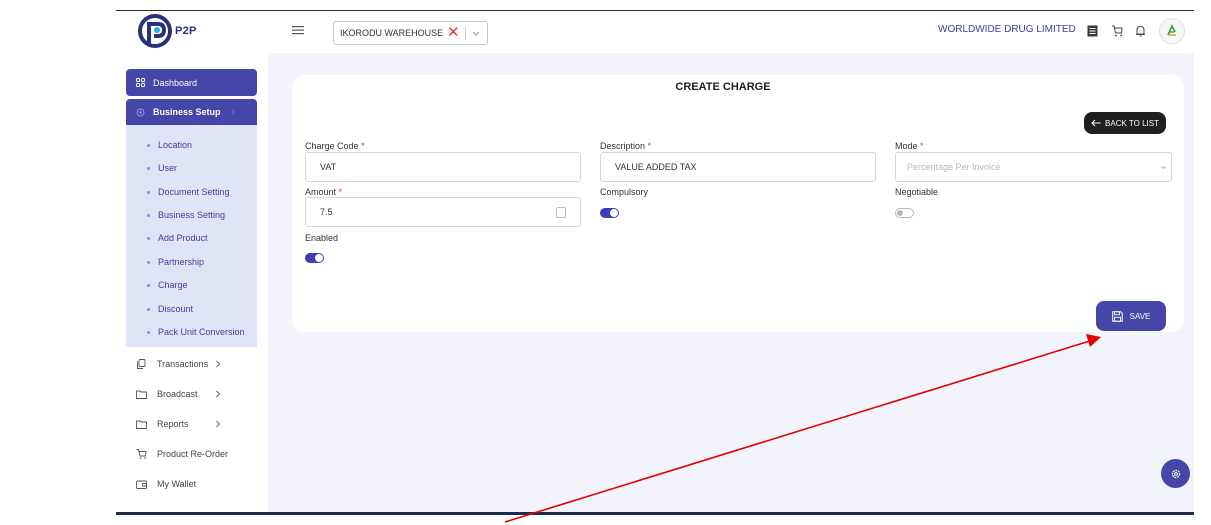  I want to click on submenu-label: Location, so click(175, 145).